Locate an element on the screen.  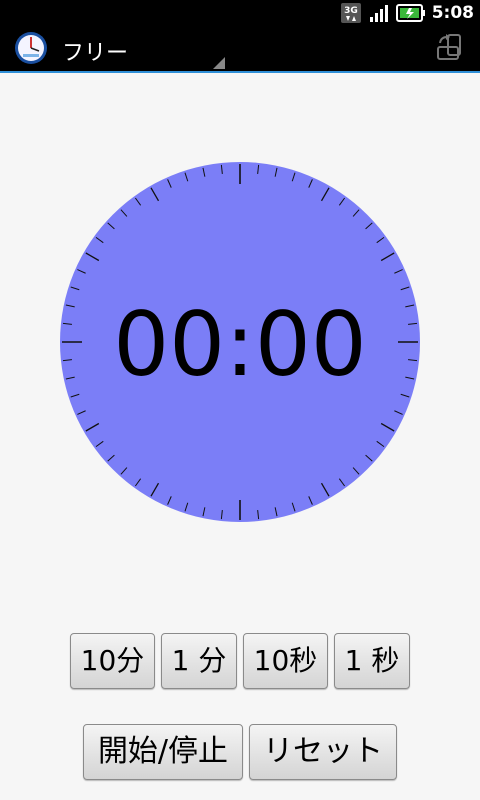
screen-title: フリー is located at coordinates (95, 51).